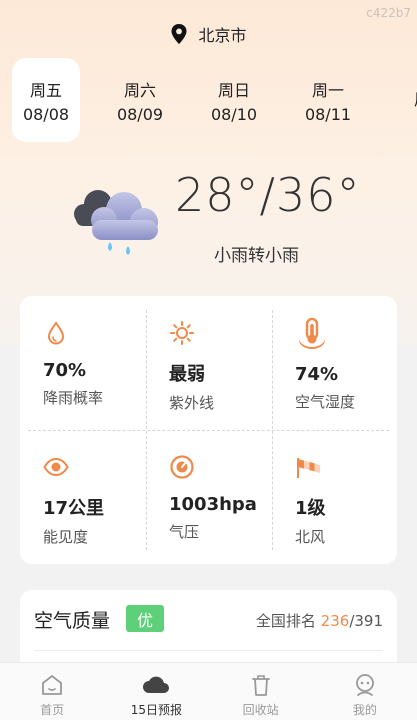 This screenshot has width=417, height=720. I want to click on stat-label: 北风, so click(310, 537).